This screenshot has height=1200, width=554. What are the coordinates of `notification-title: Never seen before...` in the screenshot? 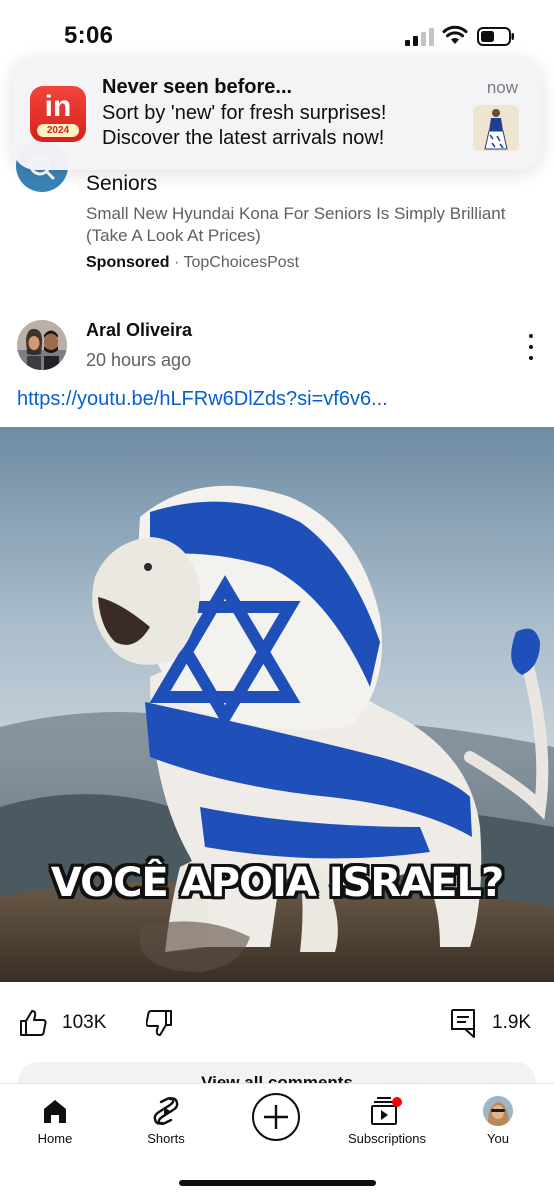 It's located at (197, 87).